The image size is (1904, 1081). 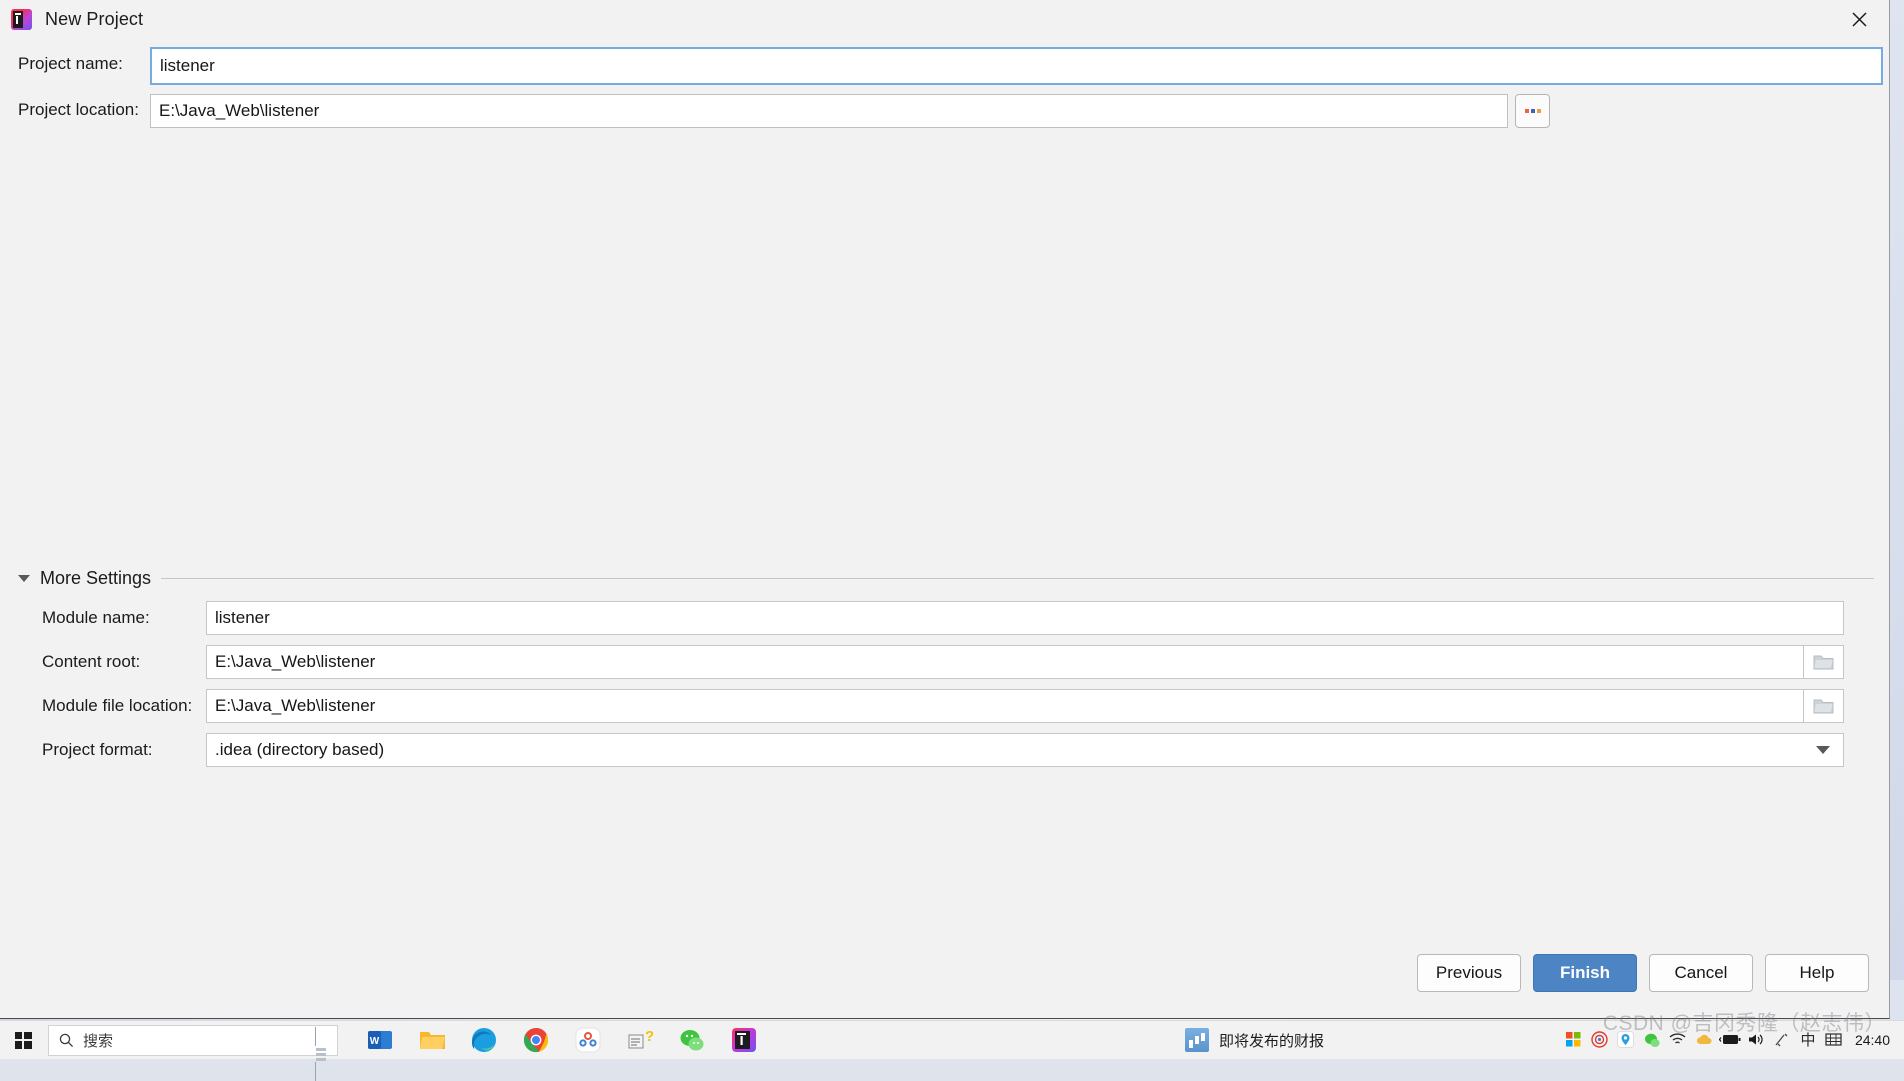 What do you see at coordinates (1859, 19) in the screenshot?
I see `close-icon` at bounding box center [1859, 19].